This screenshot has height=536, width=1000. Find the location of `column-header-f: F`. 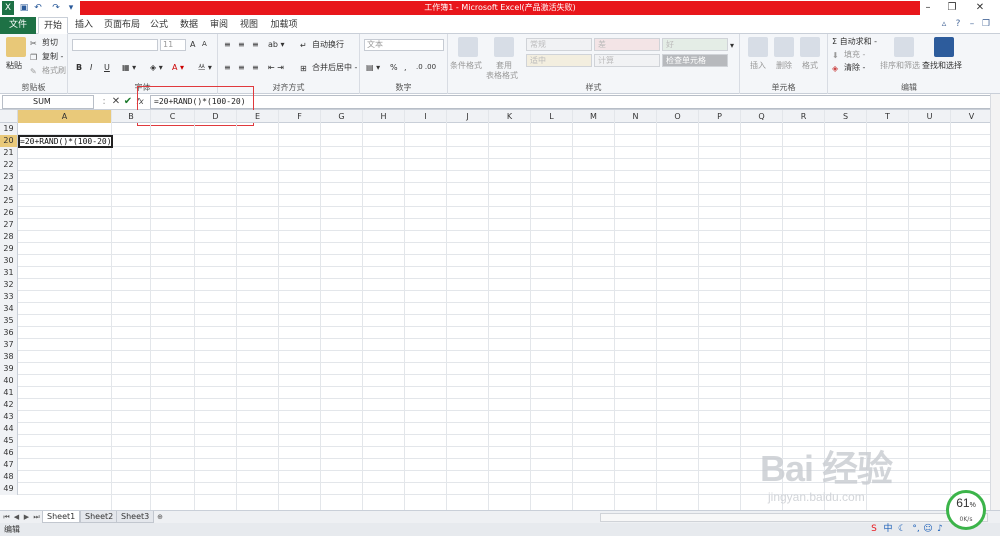

column-header-f: F is located at coordinates (300, 116).